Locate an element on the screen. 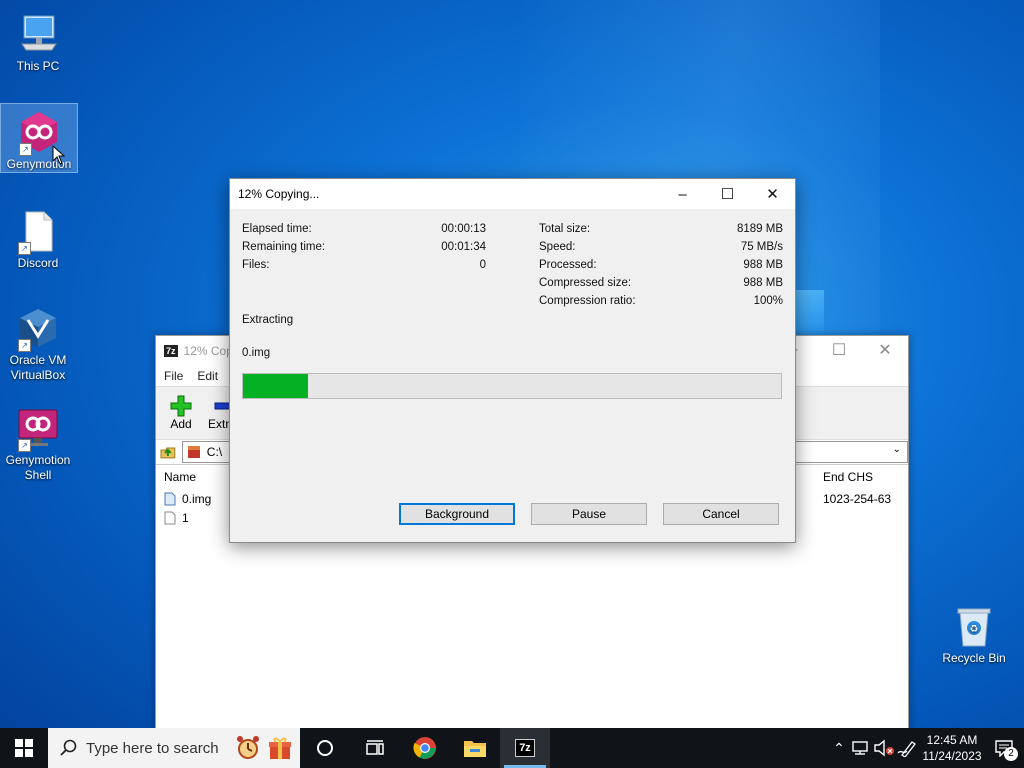  remaining-time-value: 00:01:34 is located at coordinates (463, 247).